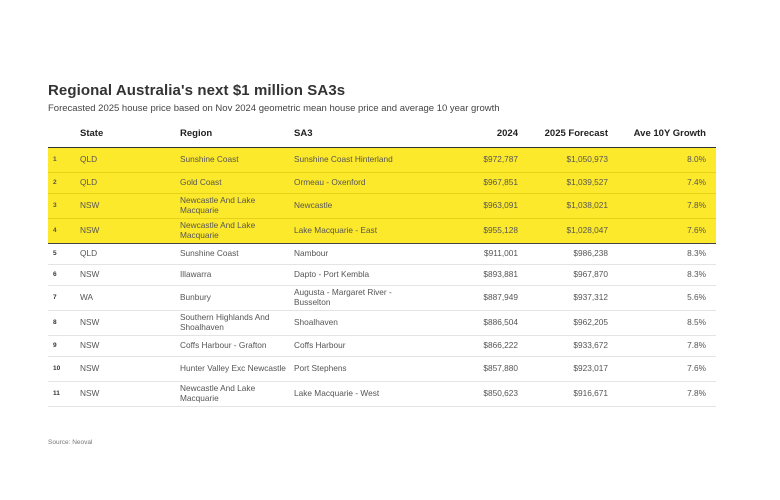 The width and height of the screenshot is (780, 500). What do you see at coordinates (70, 442) in the screenshot?
I see `source-note: Source: Neoval` at bounding box center [70, 442].